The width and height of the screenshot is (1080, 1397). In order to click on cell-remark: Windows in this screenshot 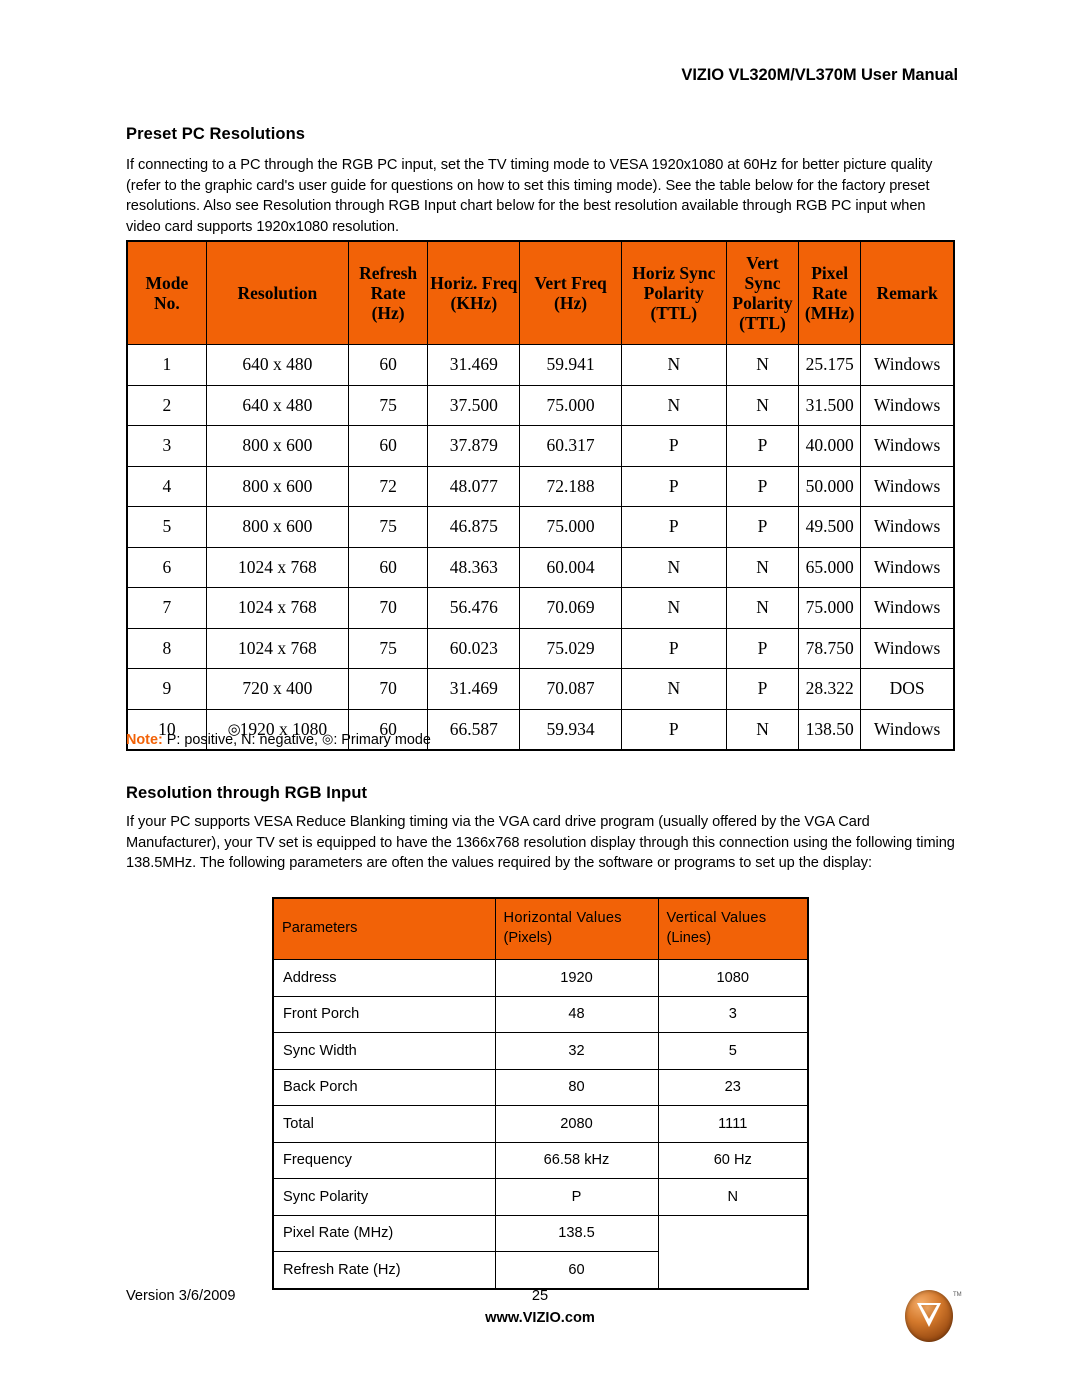, I will do `click(907, 405)`.